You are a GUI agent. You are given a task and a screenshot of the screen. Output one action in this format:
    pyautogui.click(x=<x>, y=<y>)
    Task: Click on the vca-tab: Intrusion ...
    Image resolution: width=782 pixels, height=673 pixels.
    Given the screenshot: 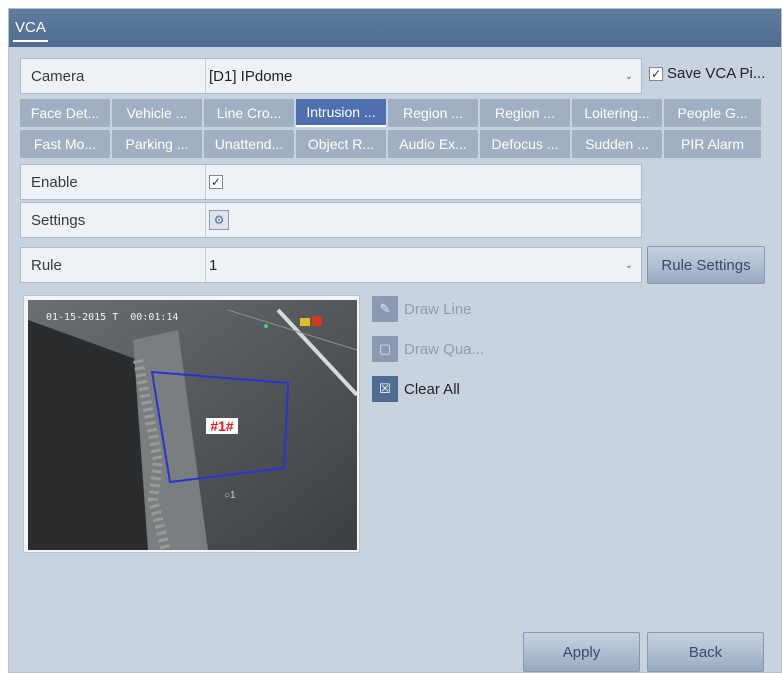 What is the action you would take?
    pyautogui.click(x=341, y=113)
    